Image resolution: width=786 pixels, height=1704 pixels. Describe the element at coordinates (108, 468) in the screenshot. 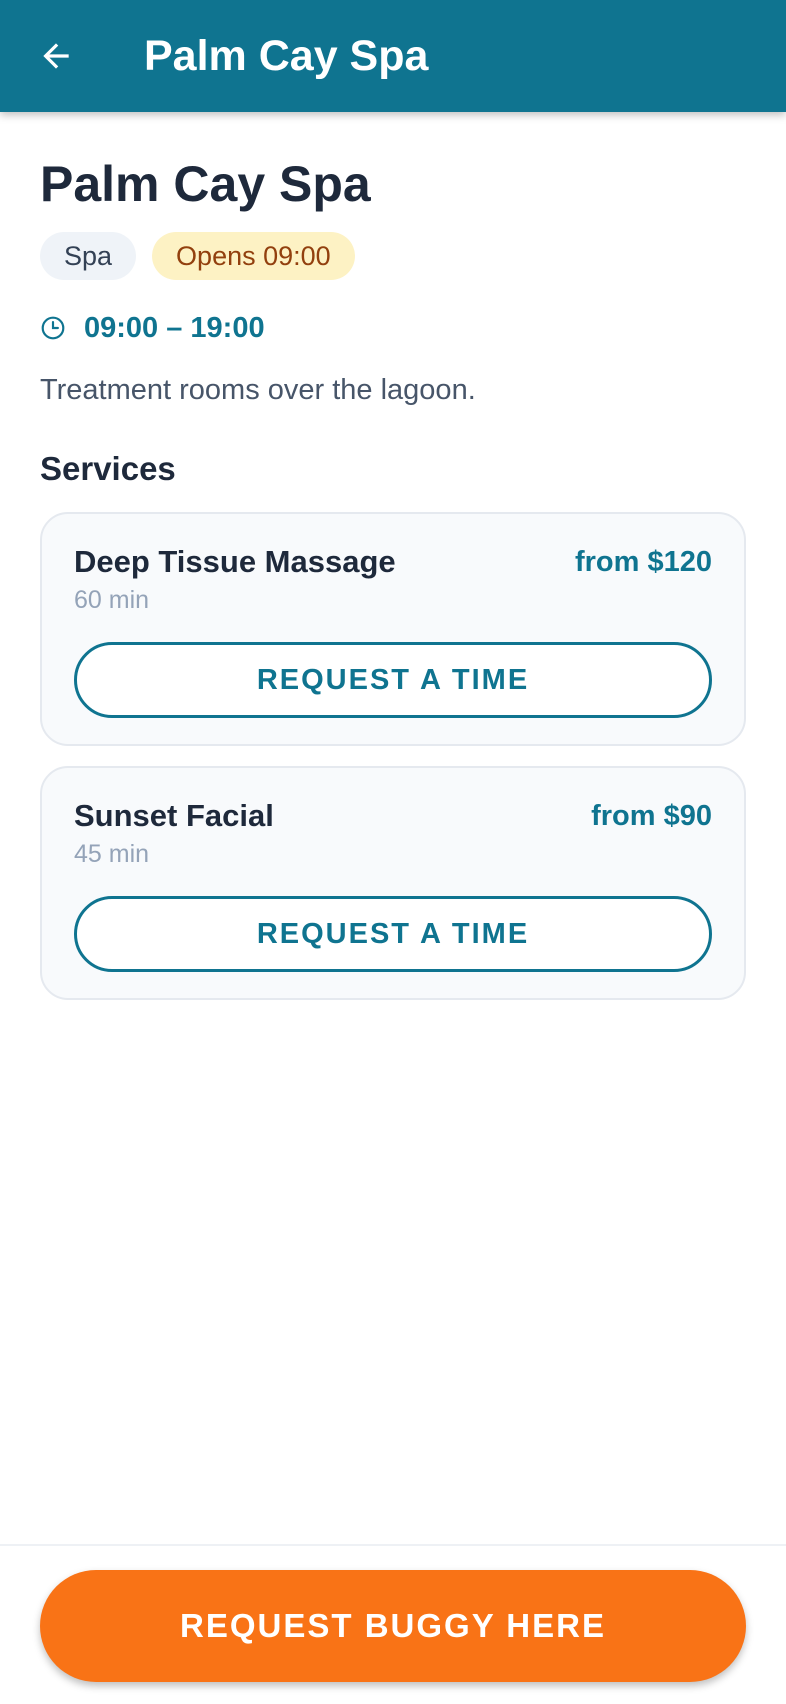

I see `services-heading: Services` at that location.